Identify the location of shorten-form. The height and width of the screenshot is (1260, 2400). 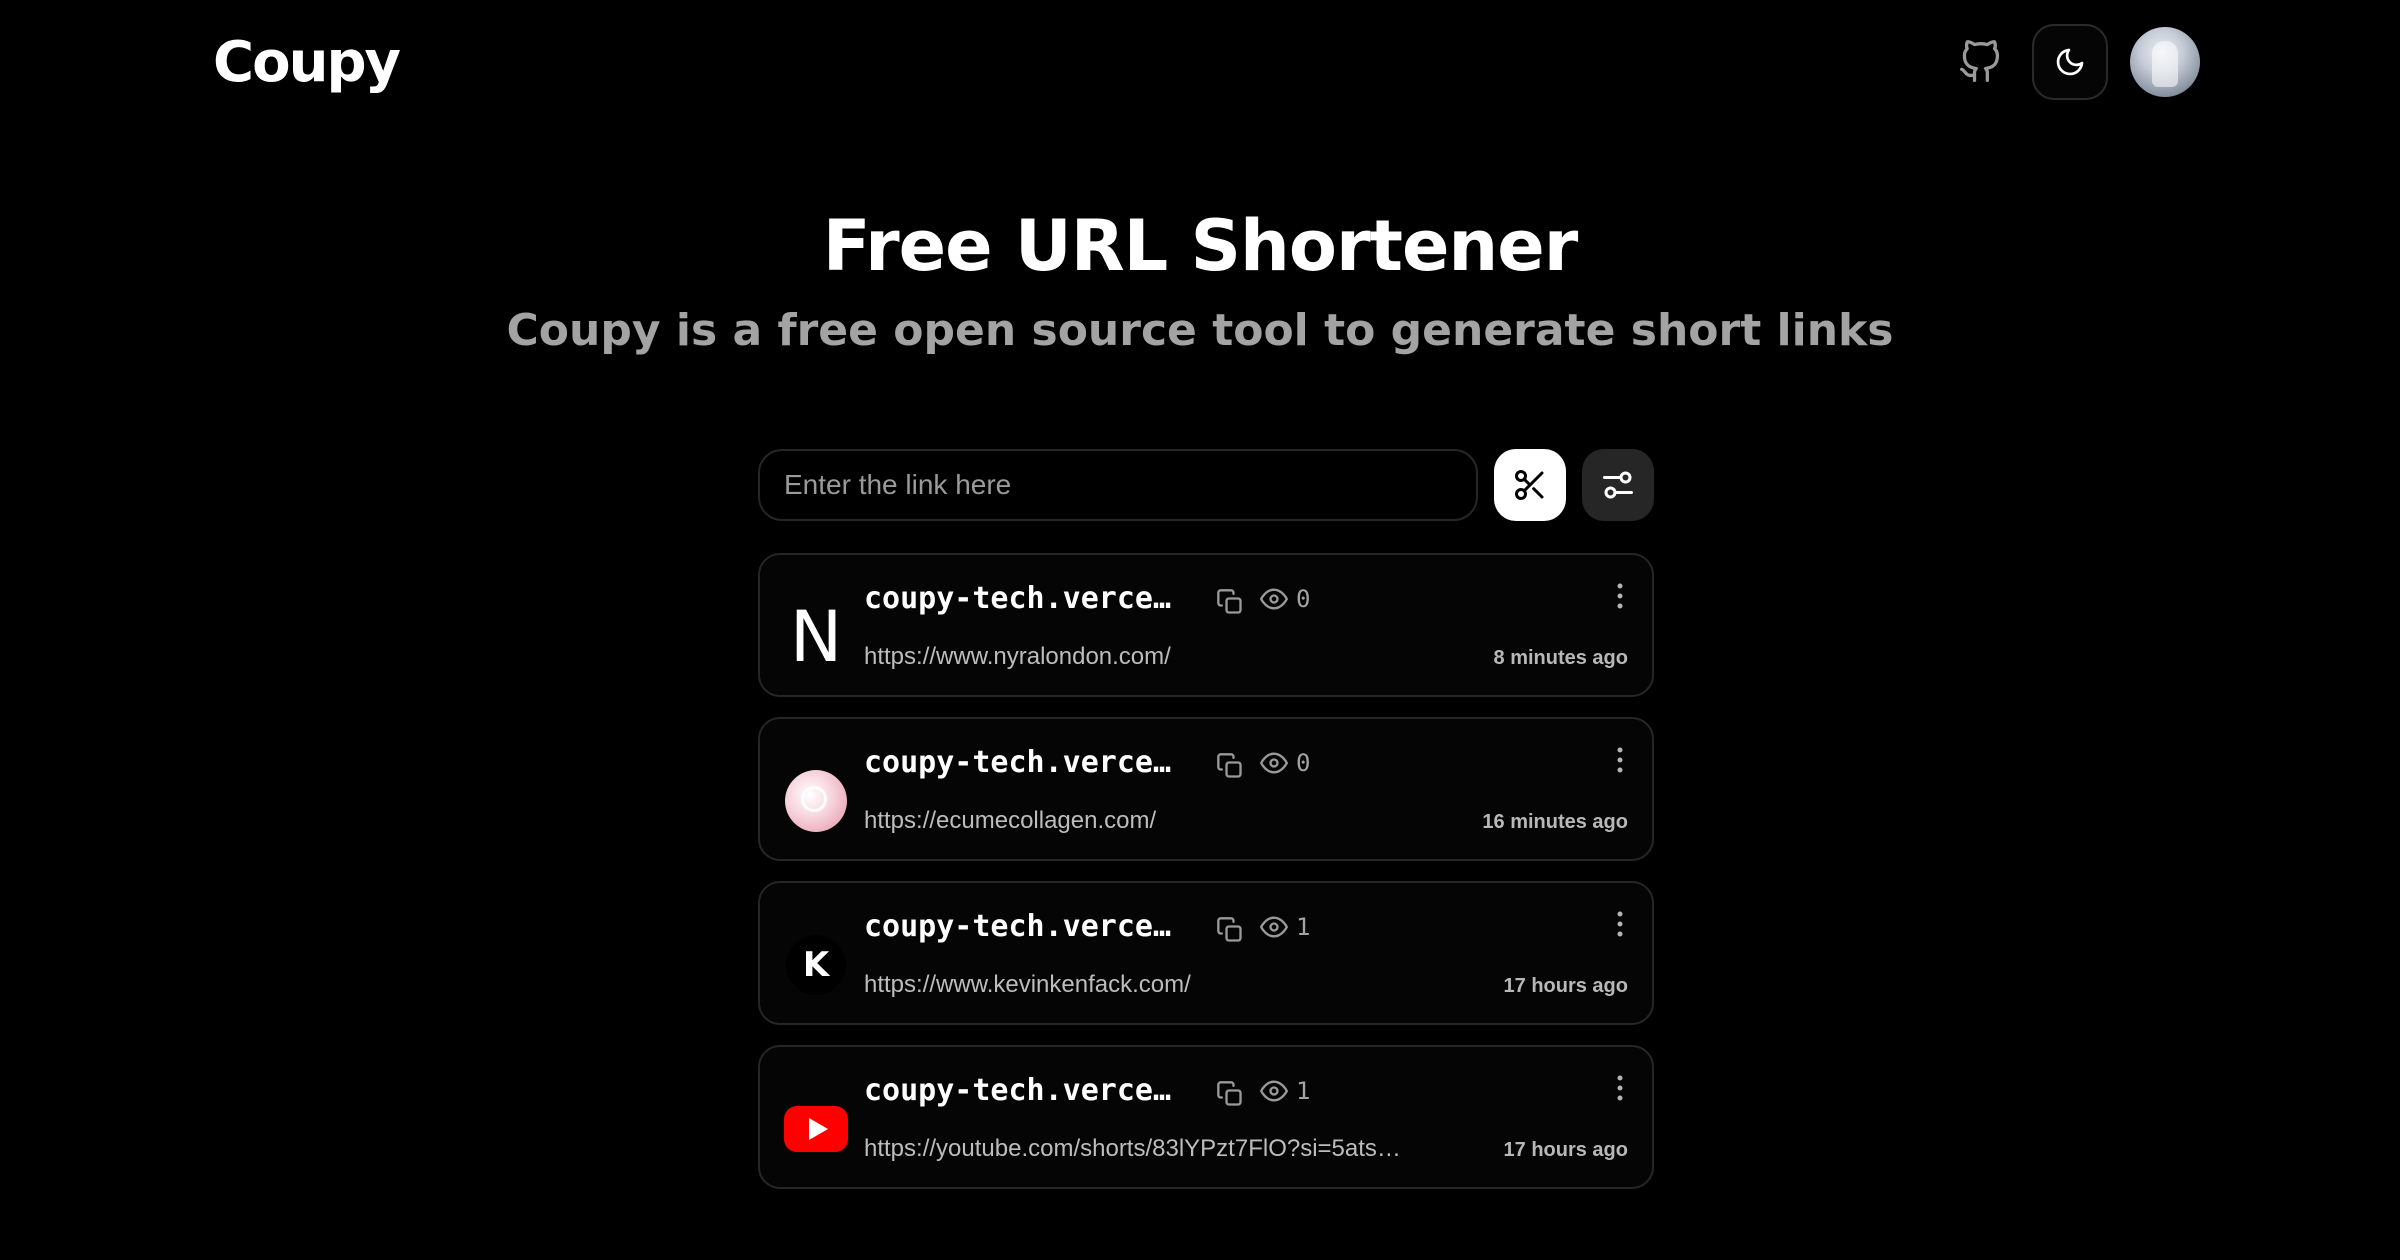
(1206, 485).